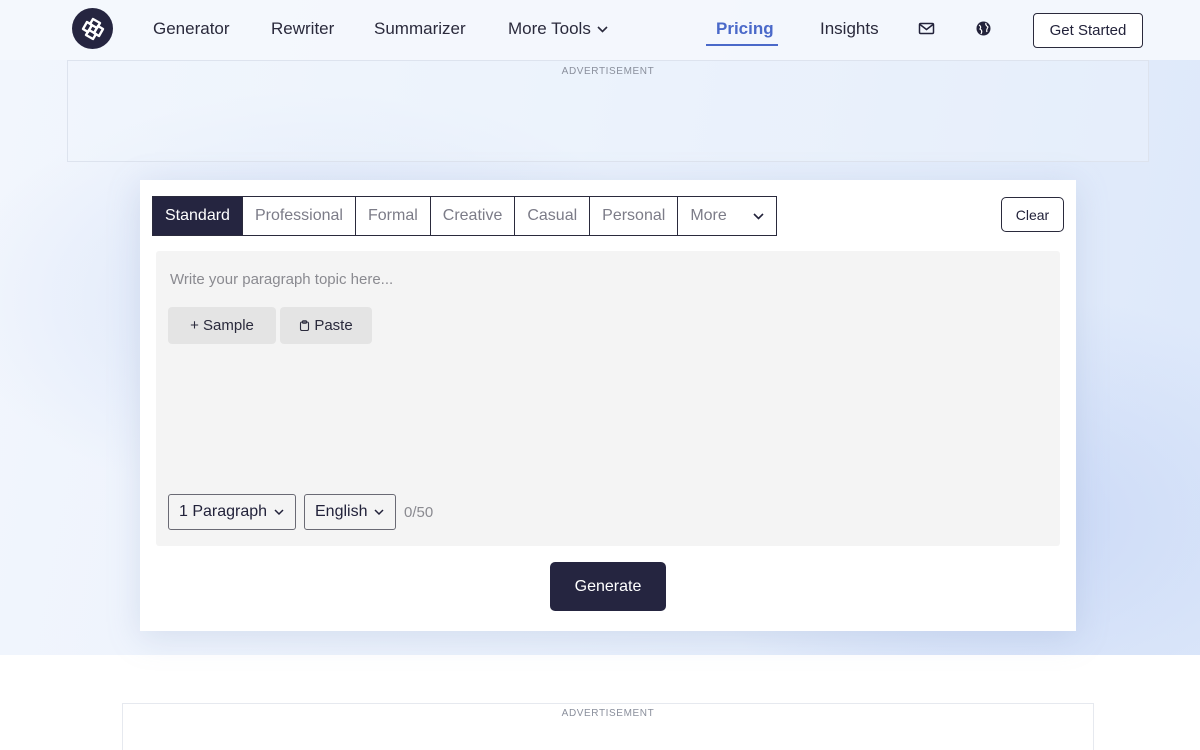 This screenshot has width=1200, height=750. Describe the element at coordinates (1032, 214) in the screenshot. I see `clear-button: Clear` at that location.